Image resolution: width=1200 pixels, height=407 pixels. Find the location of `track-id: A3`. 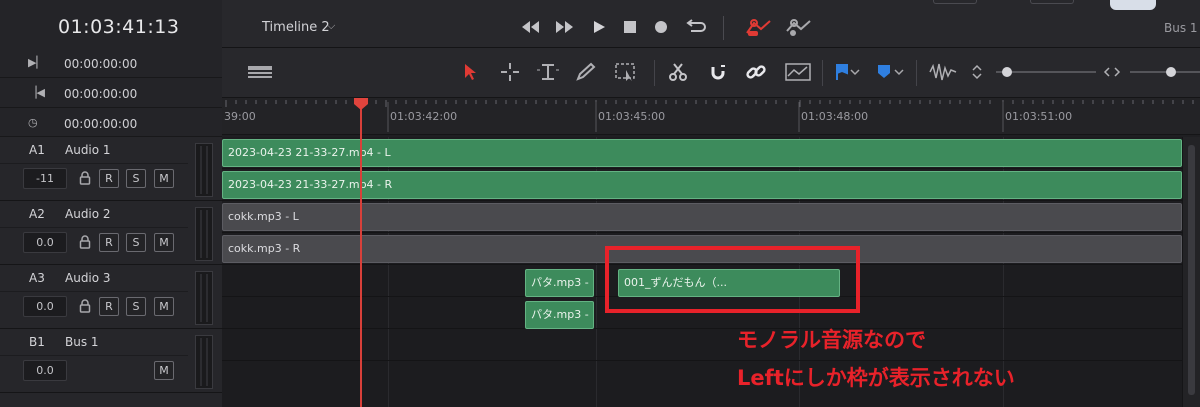

track-id: A3 is located at coordinates (37, 278).